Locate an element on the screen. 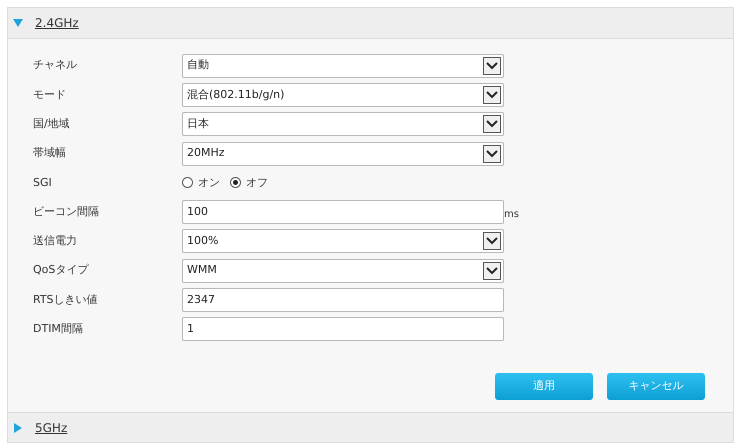 The height and width of the screenshot is (447, 741). input-field: 2347 is located at coordinates (343, 300).